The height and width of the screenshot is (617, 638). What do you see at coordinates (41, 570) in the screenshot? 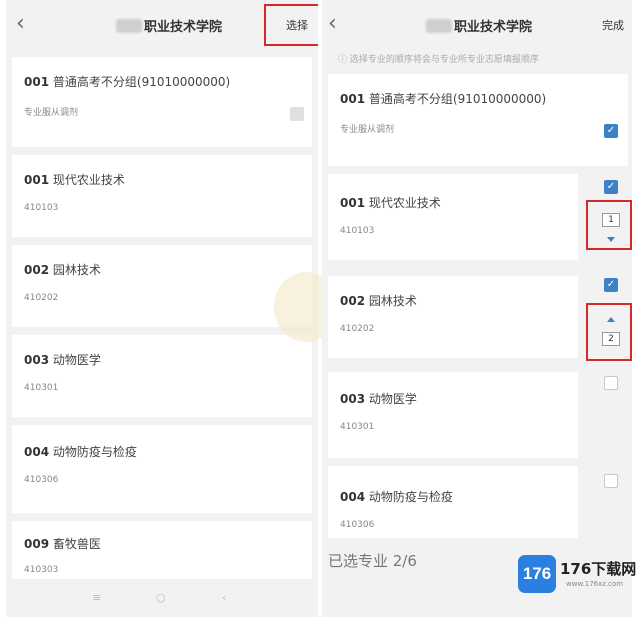
I see `major-sub: 410303` at bounding box center [41, 570].